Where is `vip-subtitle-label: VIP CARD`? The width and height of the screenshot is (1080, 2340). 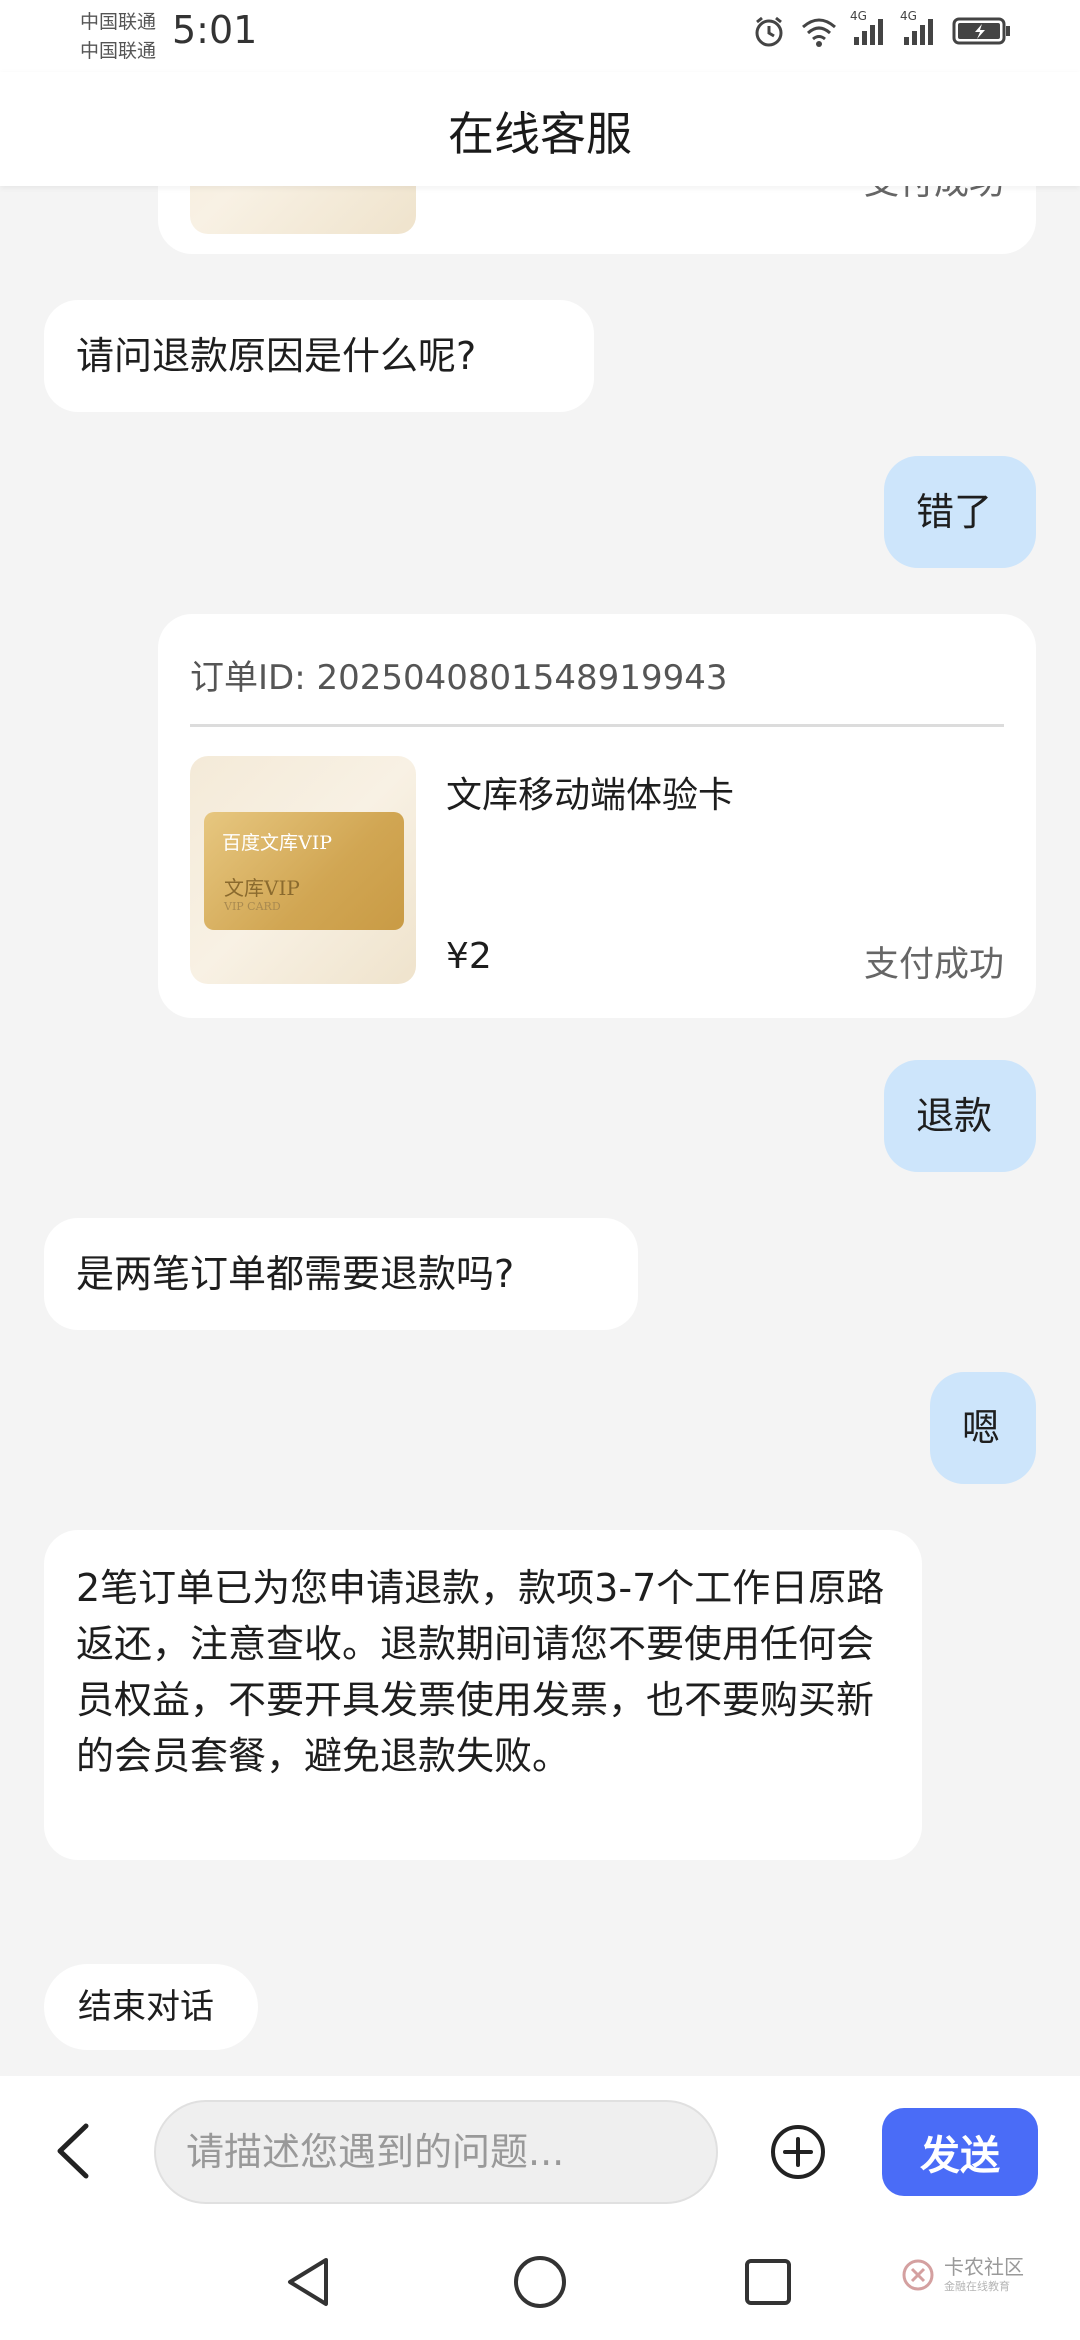
vip-subtitle-label: VIP CARD is located at coordinates (252, 906).